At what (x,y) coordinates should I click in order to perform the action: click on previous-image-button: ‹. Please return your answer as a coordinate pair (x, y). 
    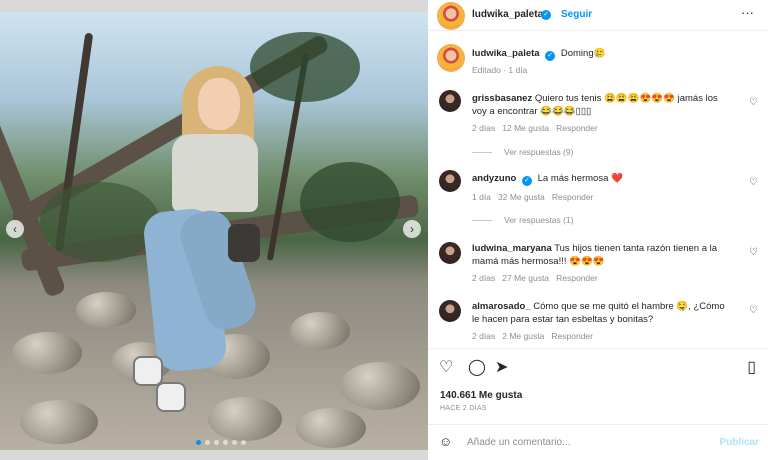
    Looking at the image, I should click on (15, 229).